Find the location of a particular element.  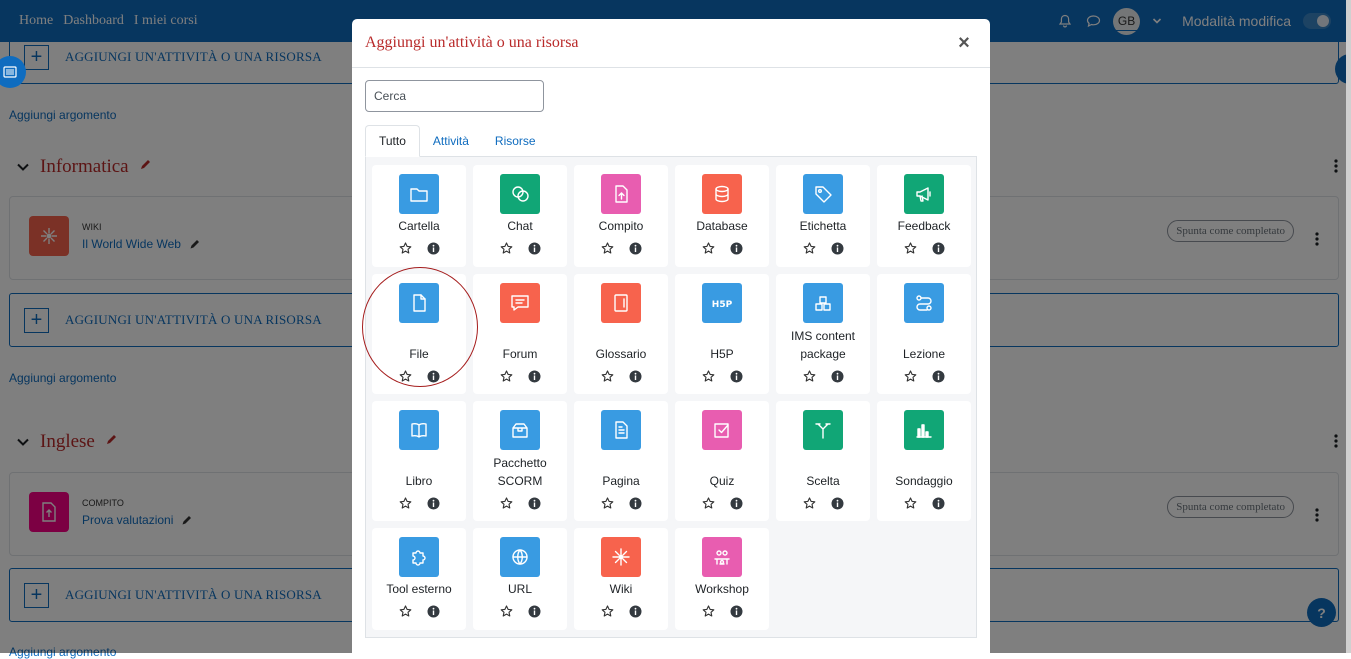

chooser-item-ims-content-package: IMS content package is located at coordinates (823, 334).